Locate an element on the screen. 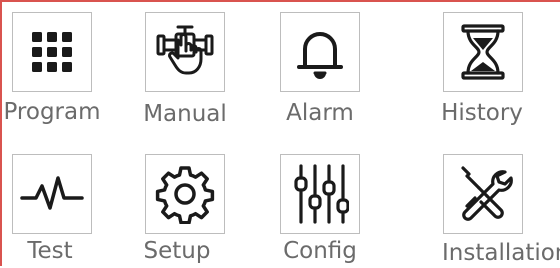 The image size is (560, 268). installation-button is located at coordinates (483, 194).